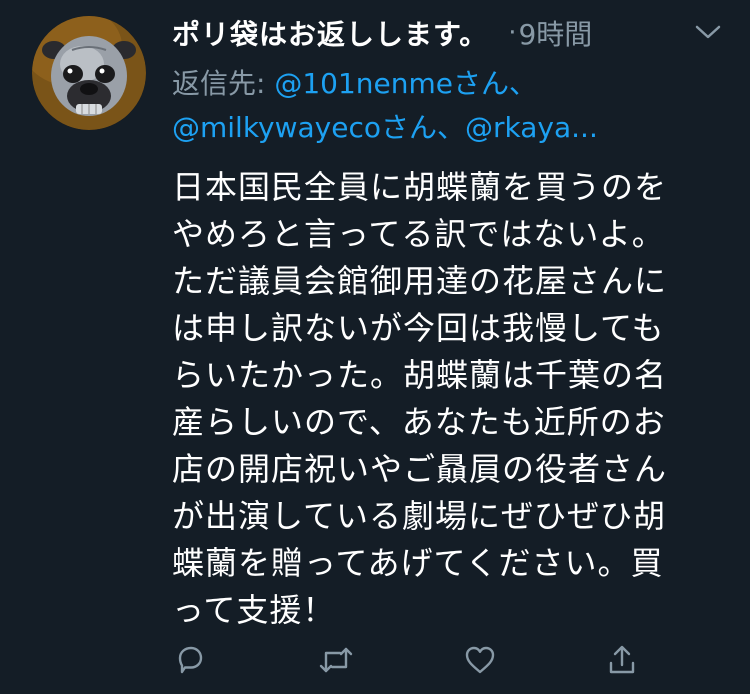 The image size is (750, 694). I want to click on display-name: ポリ袋はお返しします。, so click(330, 33).